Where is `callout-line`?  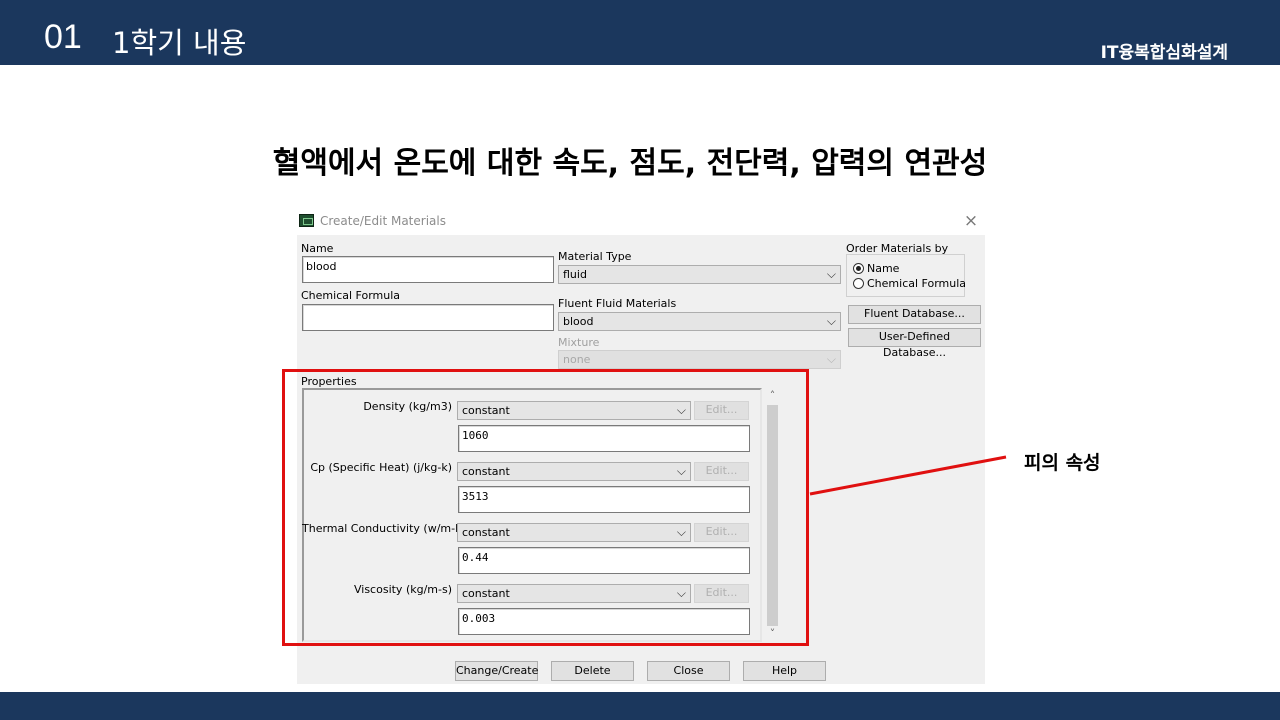 callout-line is located at coordinates (908, 475).